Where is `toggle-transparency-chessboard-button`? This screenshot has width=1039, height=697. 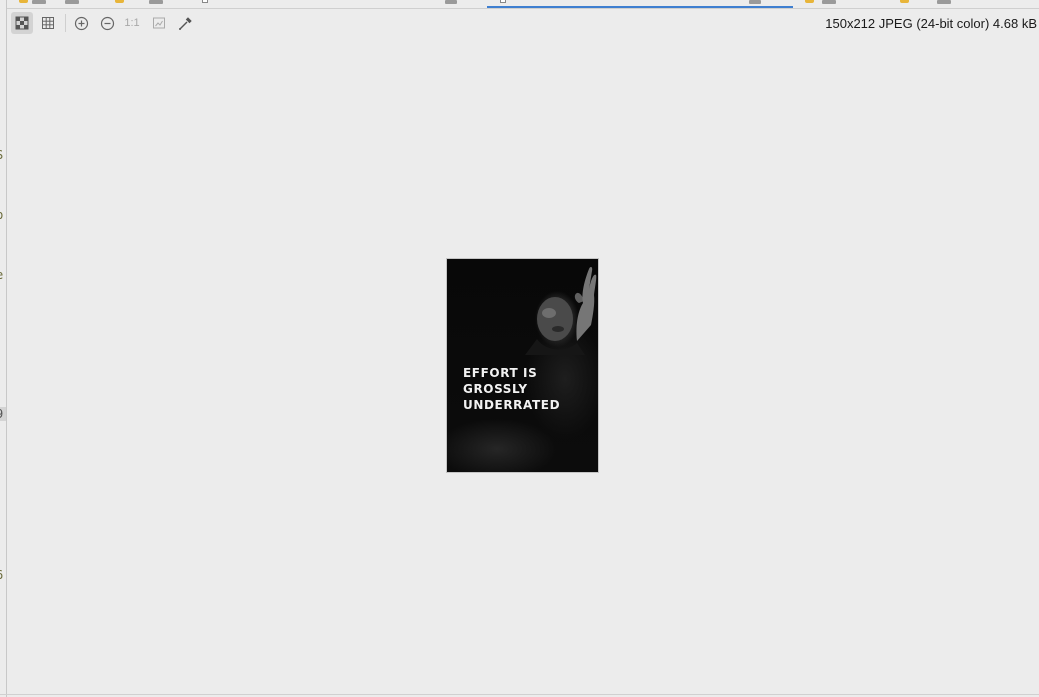
toggle-transparency-chessboard-button is located at coordinates (22, 23).